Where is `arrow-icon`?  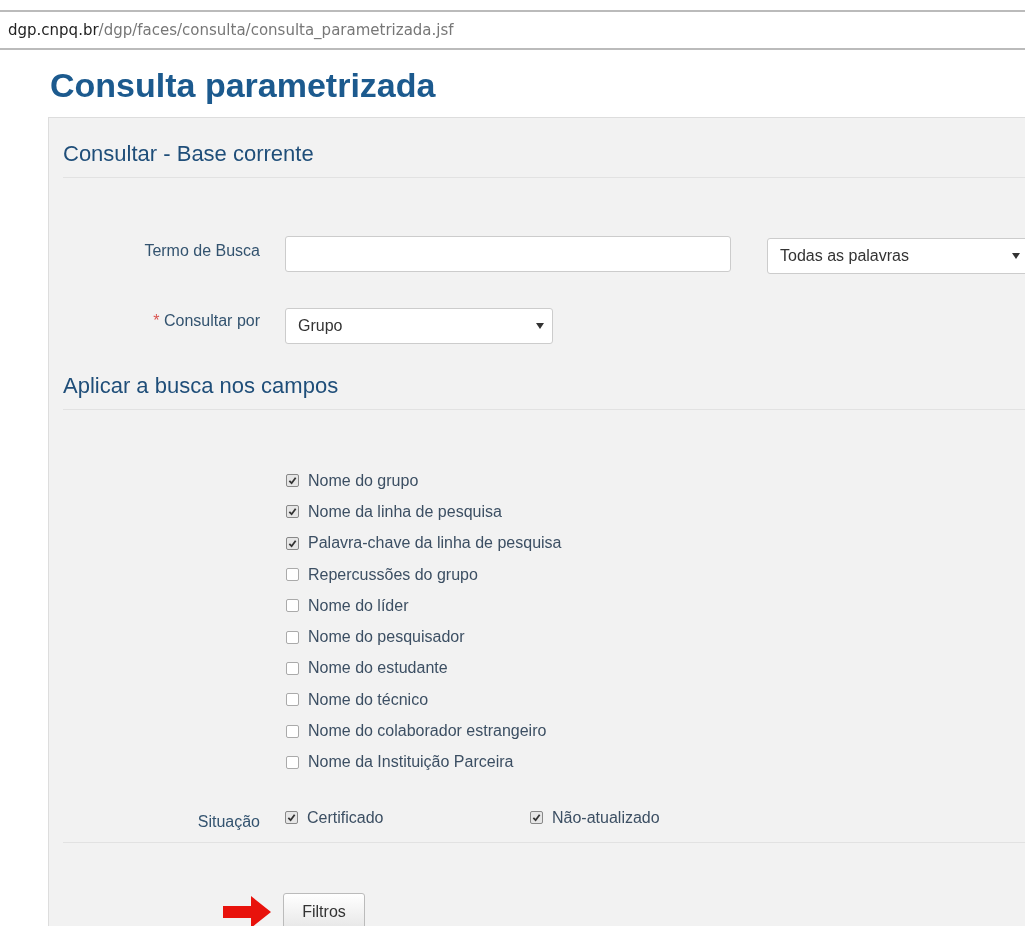
arrow-icon is located at coordinates (247, 910).